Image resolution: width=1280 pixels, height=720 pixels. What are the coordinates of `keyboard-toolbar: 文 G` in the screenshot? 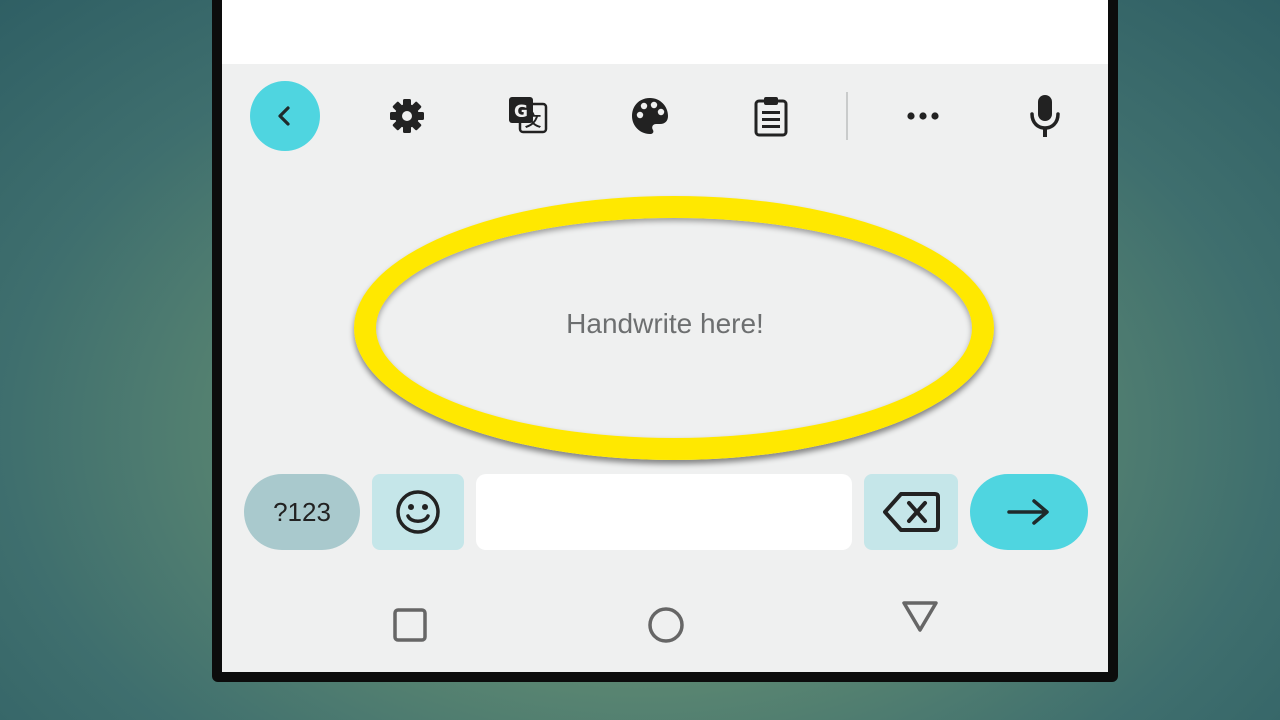 It's located at (665, 117).